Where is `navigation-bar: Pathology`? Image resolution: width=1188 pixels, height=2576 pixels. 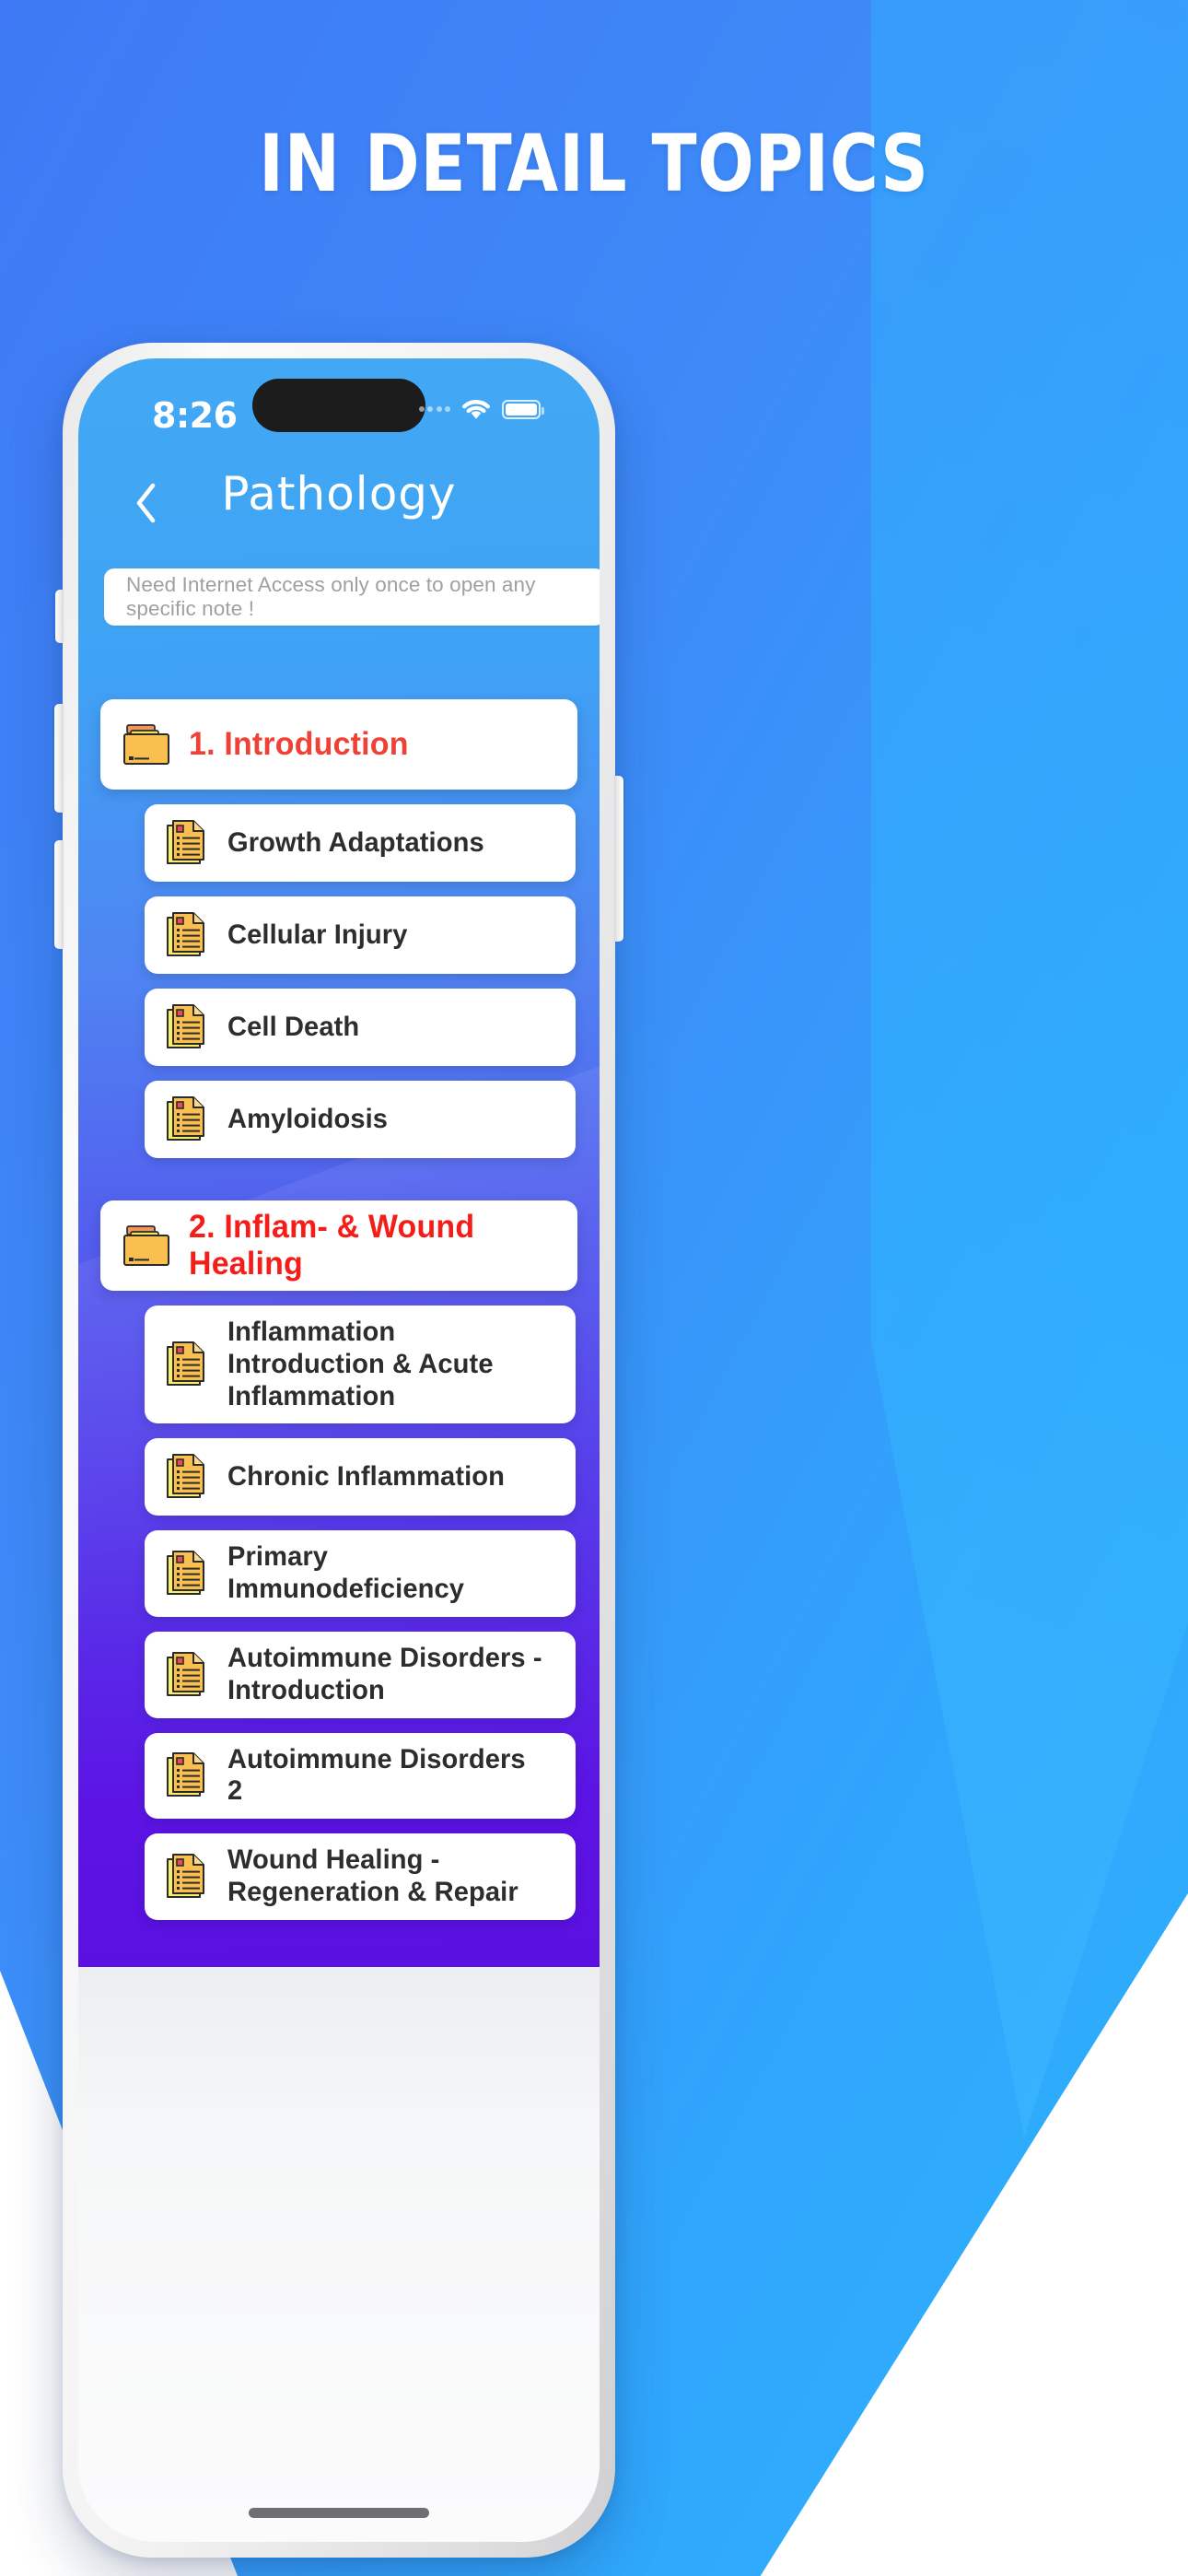
navigation-bar: Pathology is located at coordinates (339, 506).